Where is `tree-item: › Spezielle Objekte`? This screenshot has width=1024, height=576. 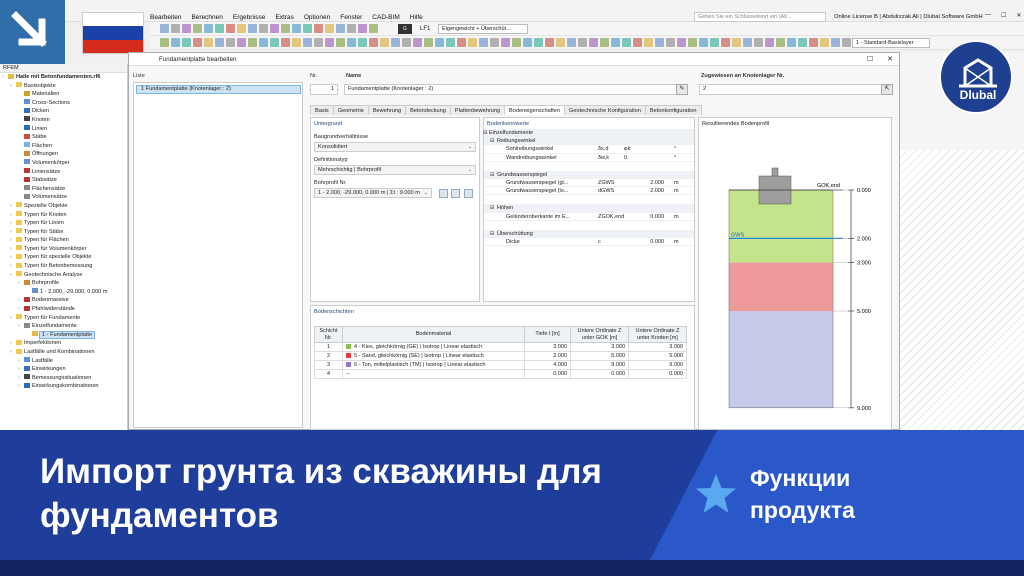
tree-item: › Spezielle Objekte is located at coordinates (63, 206).